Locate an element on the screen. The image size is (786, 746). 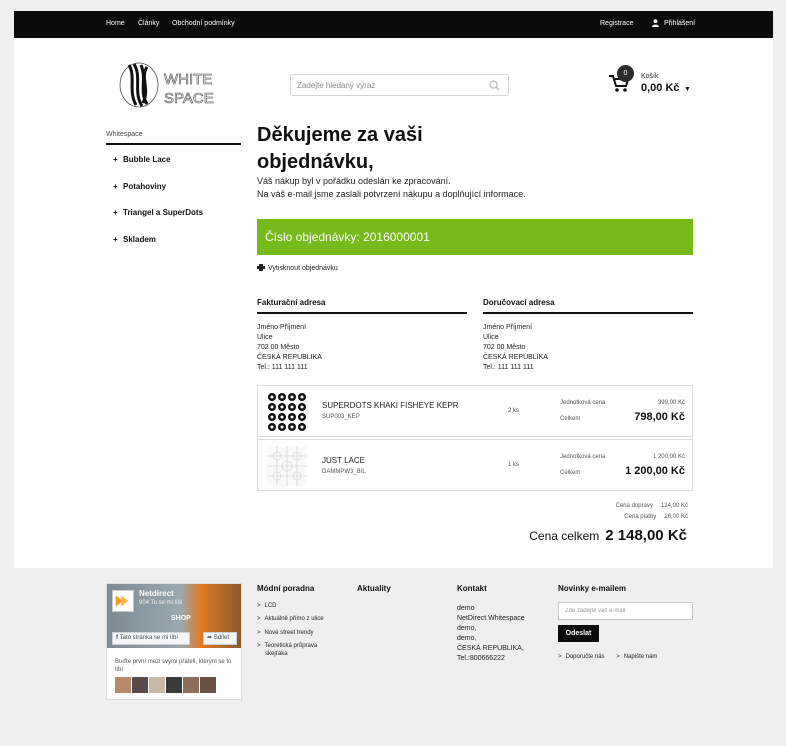
grand-total: Cena celkem 2 148,00 Kč is located at coordinates (608, 535).